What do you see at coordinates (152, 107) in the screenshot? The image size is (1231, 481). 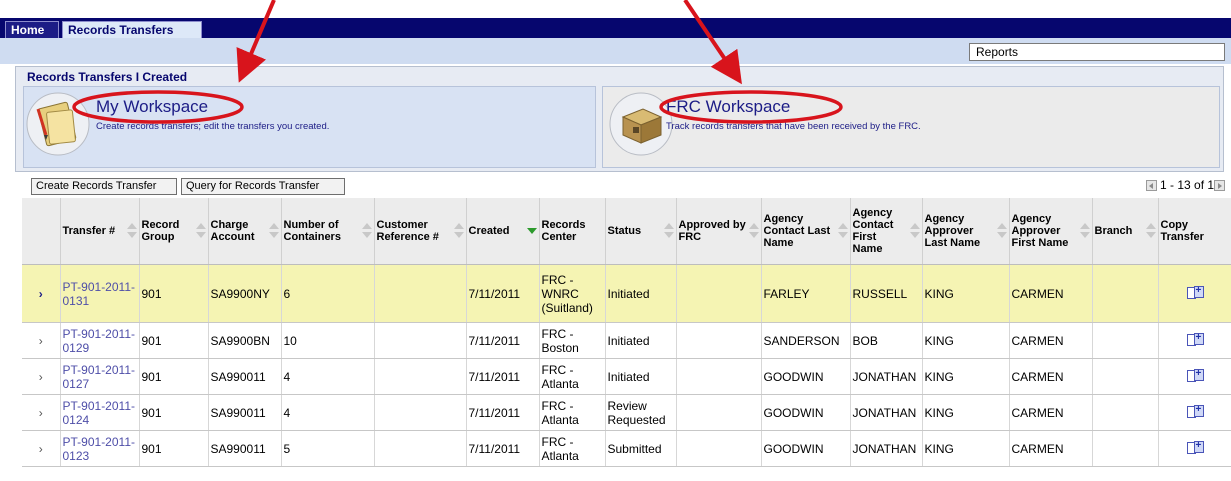 I see `my-workspace-title: My Workspace` at bounding box center [152, 107].